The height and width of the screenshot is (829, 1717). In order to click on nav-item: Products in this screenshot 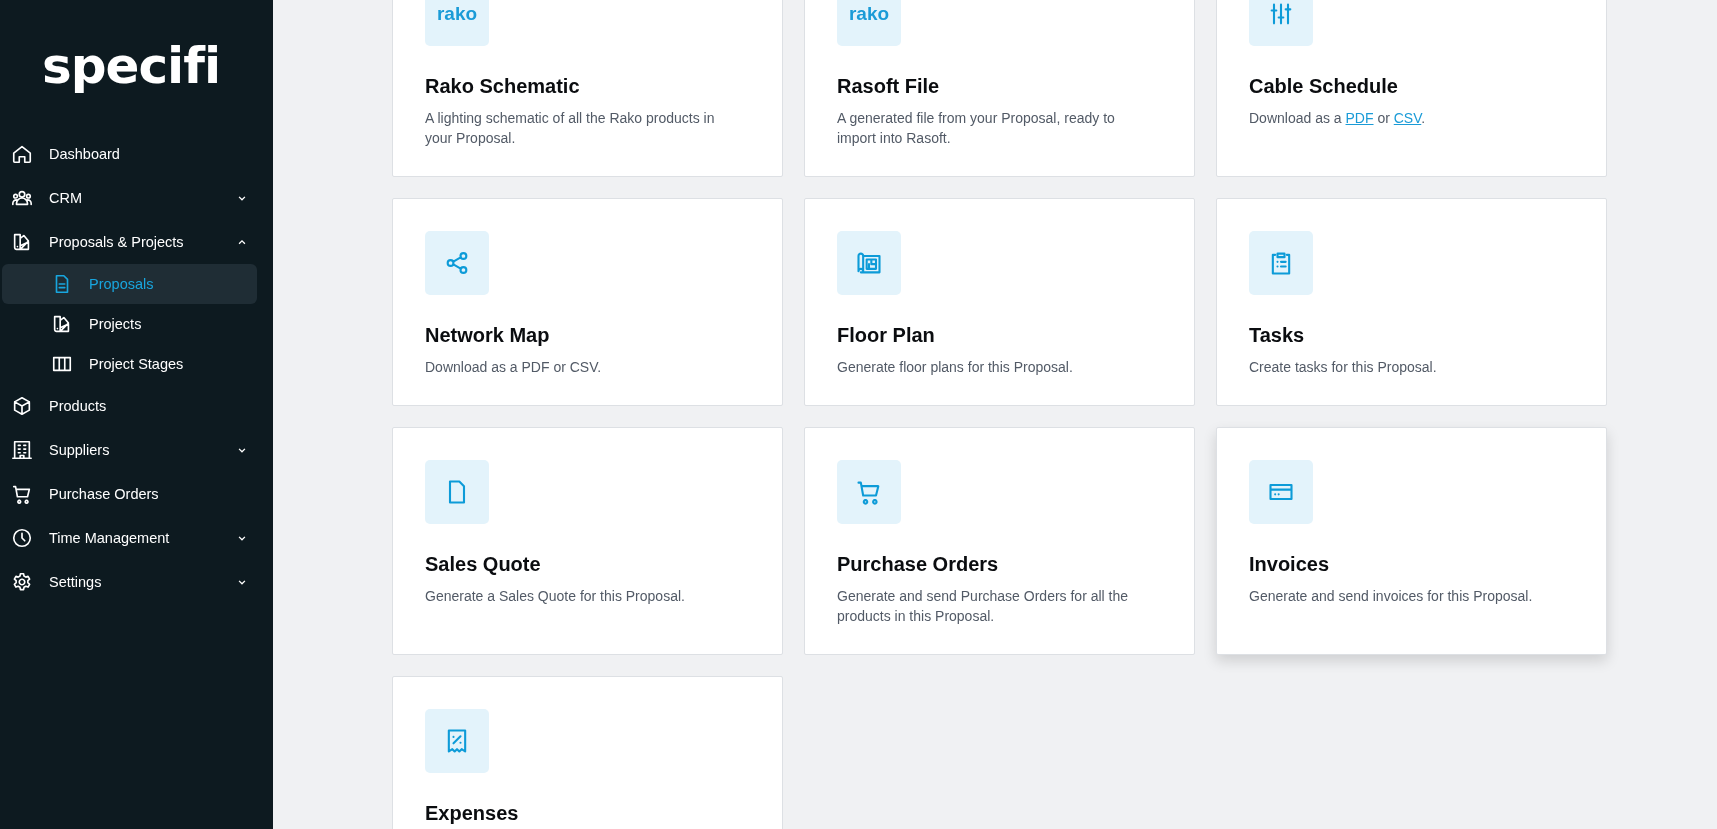, I will do `click(129, 406)`.